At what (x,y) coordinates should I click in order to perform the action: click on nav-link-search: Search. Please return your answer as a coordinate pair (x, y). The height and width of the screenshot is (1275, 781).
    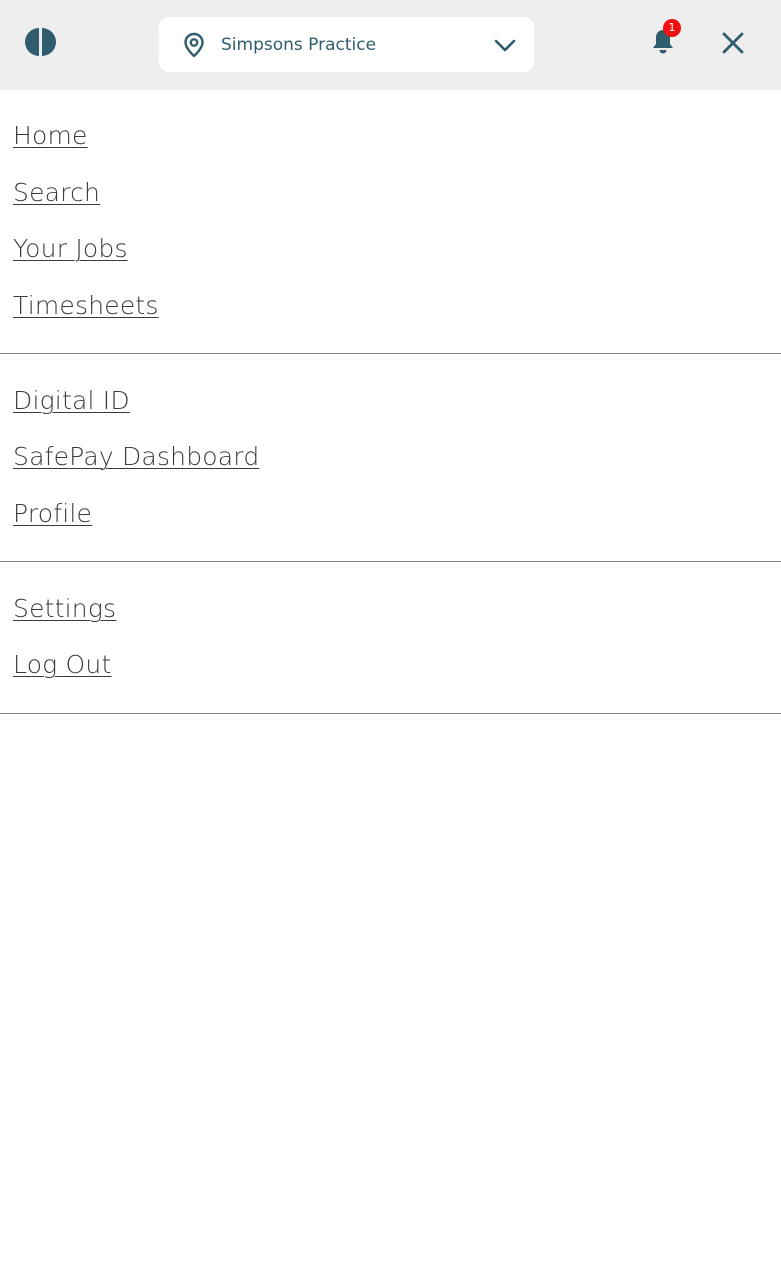
    Looking at the image, I should click on (56, 192).